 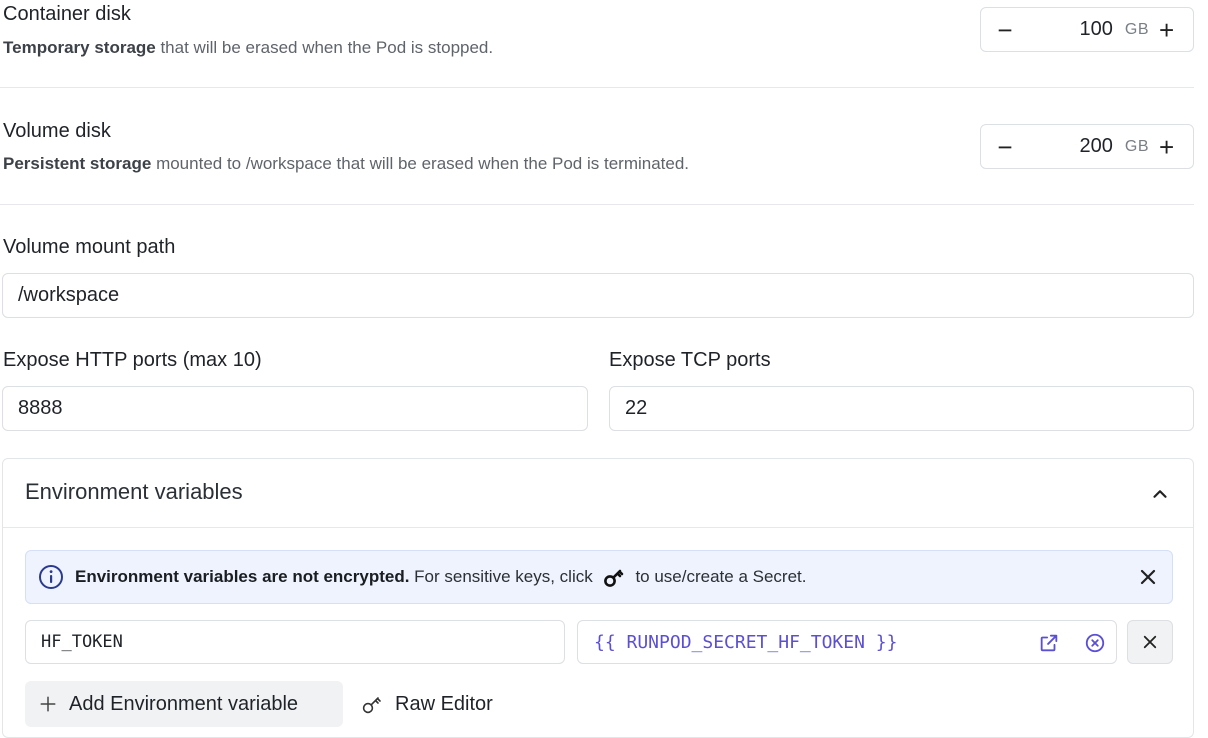 I want to click on add-env-variable-button: Add Environment variable, so click(x=184, y=704).